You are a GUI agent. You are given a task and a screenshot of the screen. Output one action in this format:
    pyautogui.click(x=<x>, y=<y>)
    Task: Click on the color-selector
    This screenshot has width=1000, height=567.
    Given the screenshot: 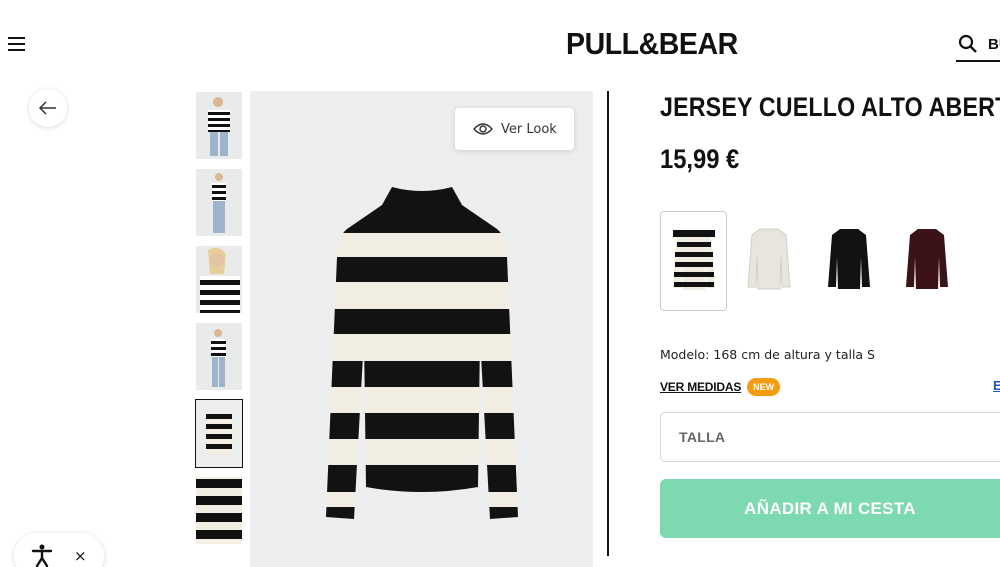 What is the action you would take?
    pyautogui.click(x=830, y=261)
    